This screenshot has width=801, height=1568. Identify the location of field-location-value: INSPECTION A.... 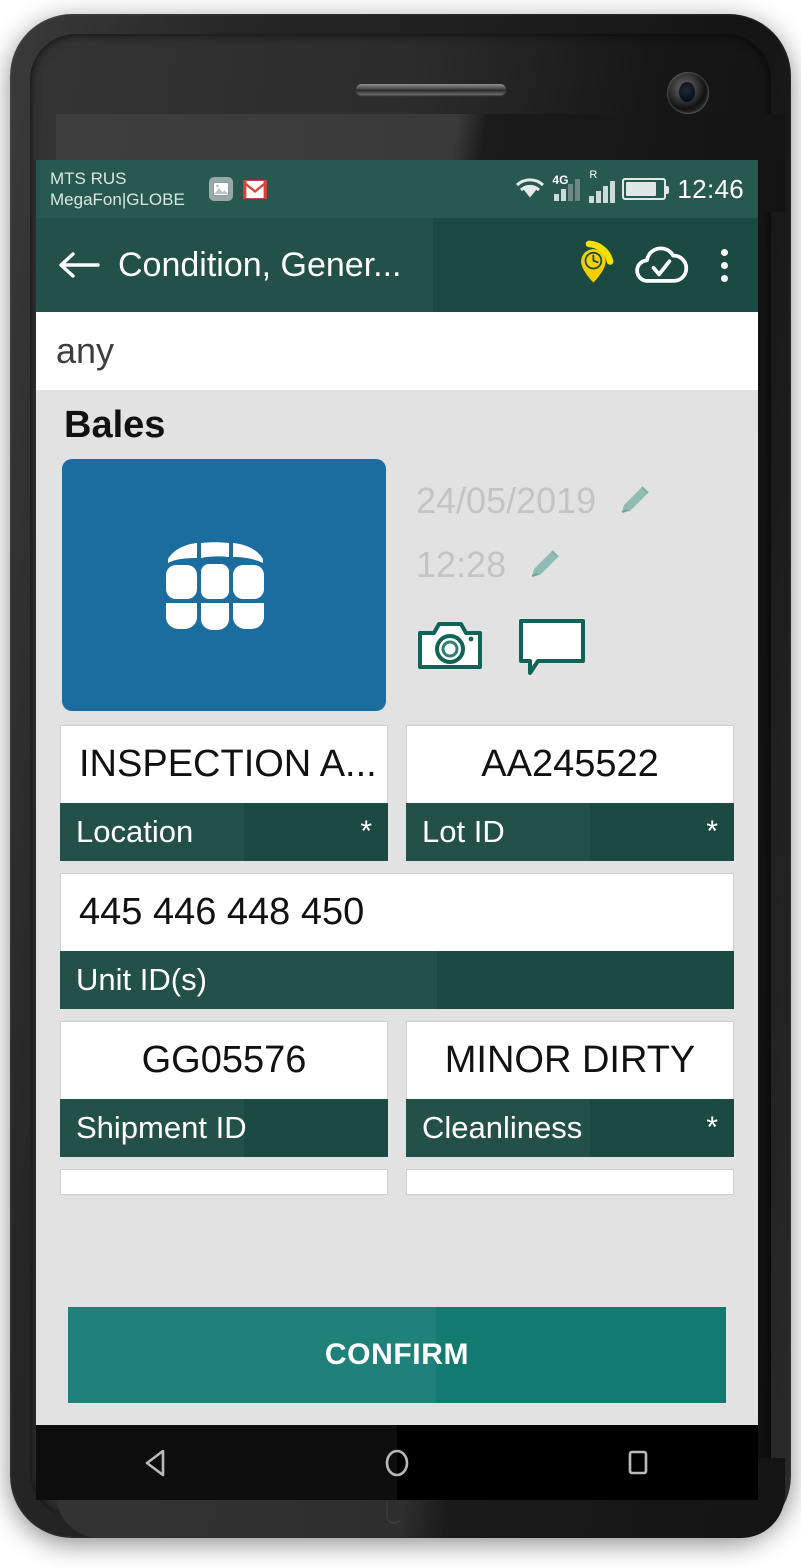
(224, 764).